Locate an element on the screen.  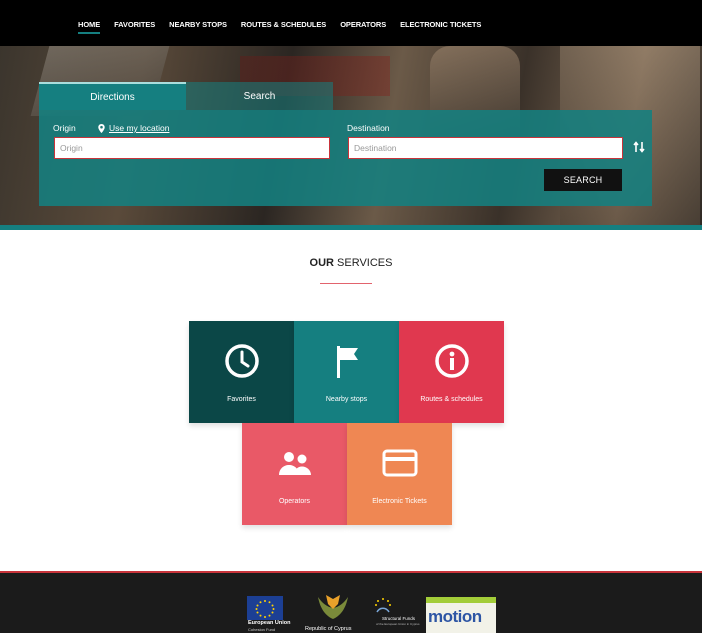
service-tile-electronic-tickets: Electronic Tickets is located at coordinates (399, 474).